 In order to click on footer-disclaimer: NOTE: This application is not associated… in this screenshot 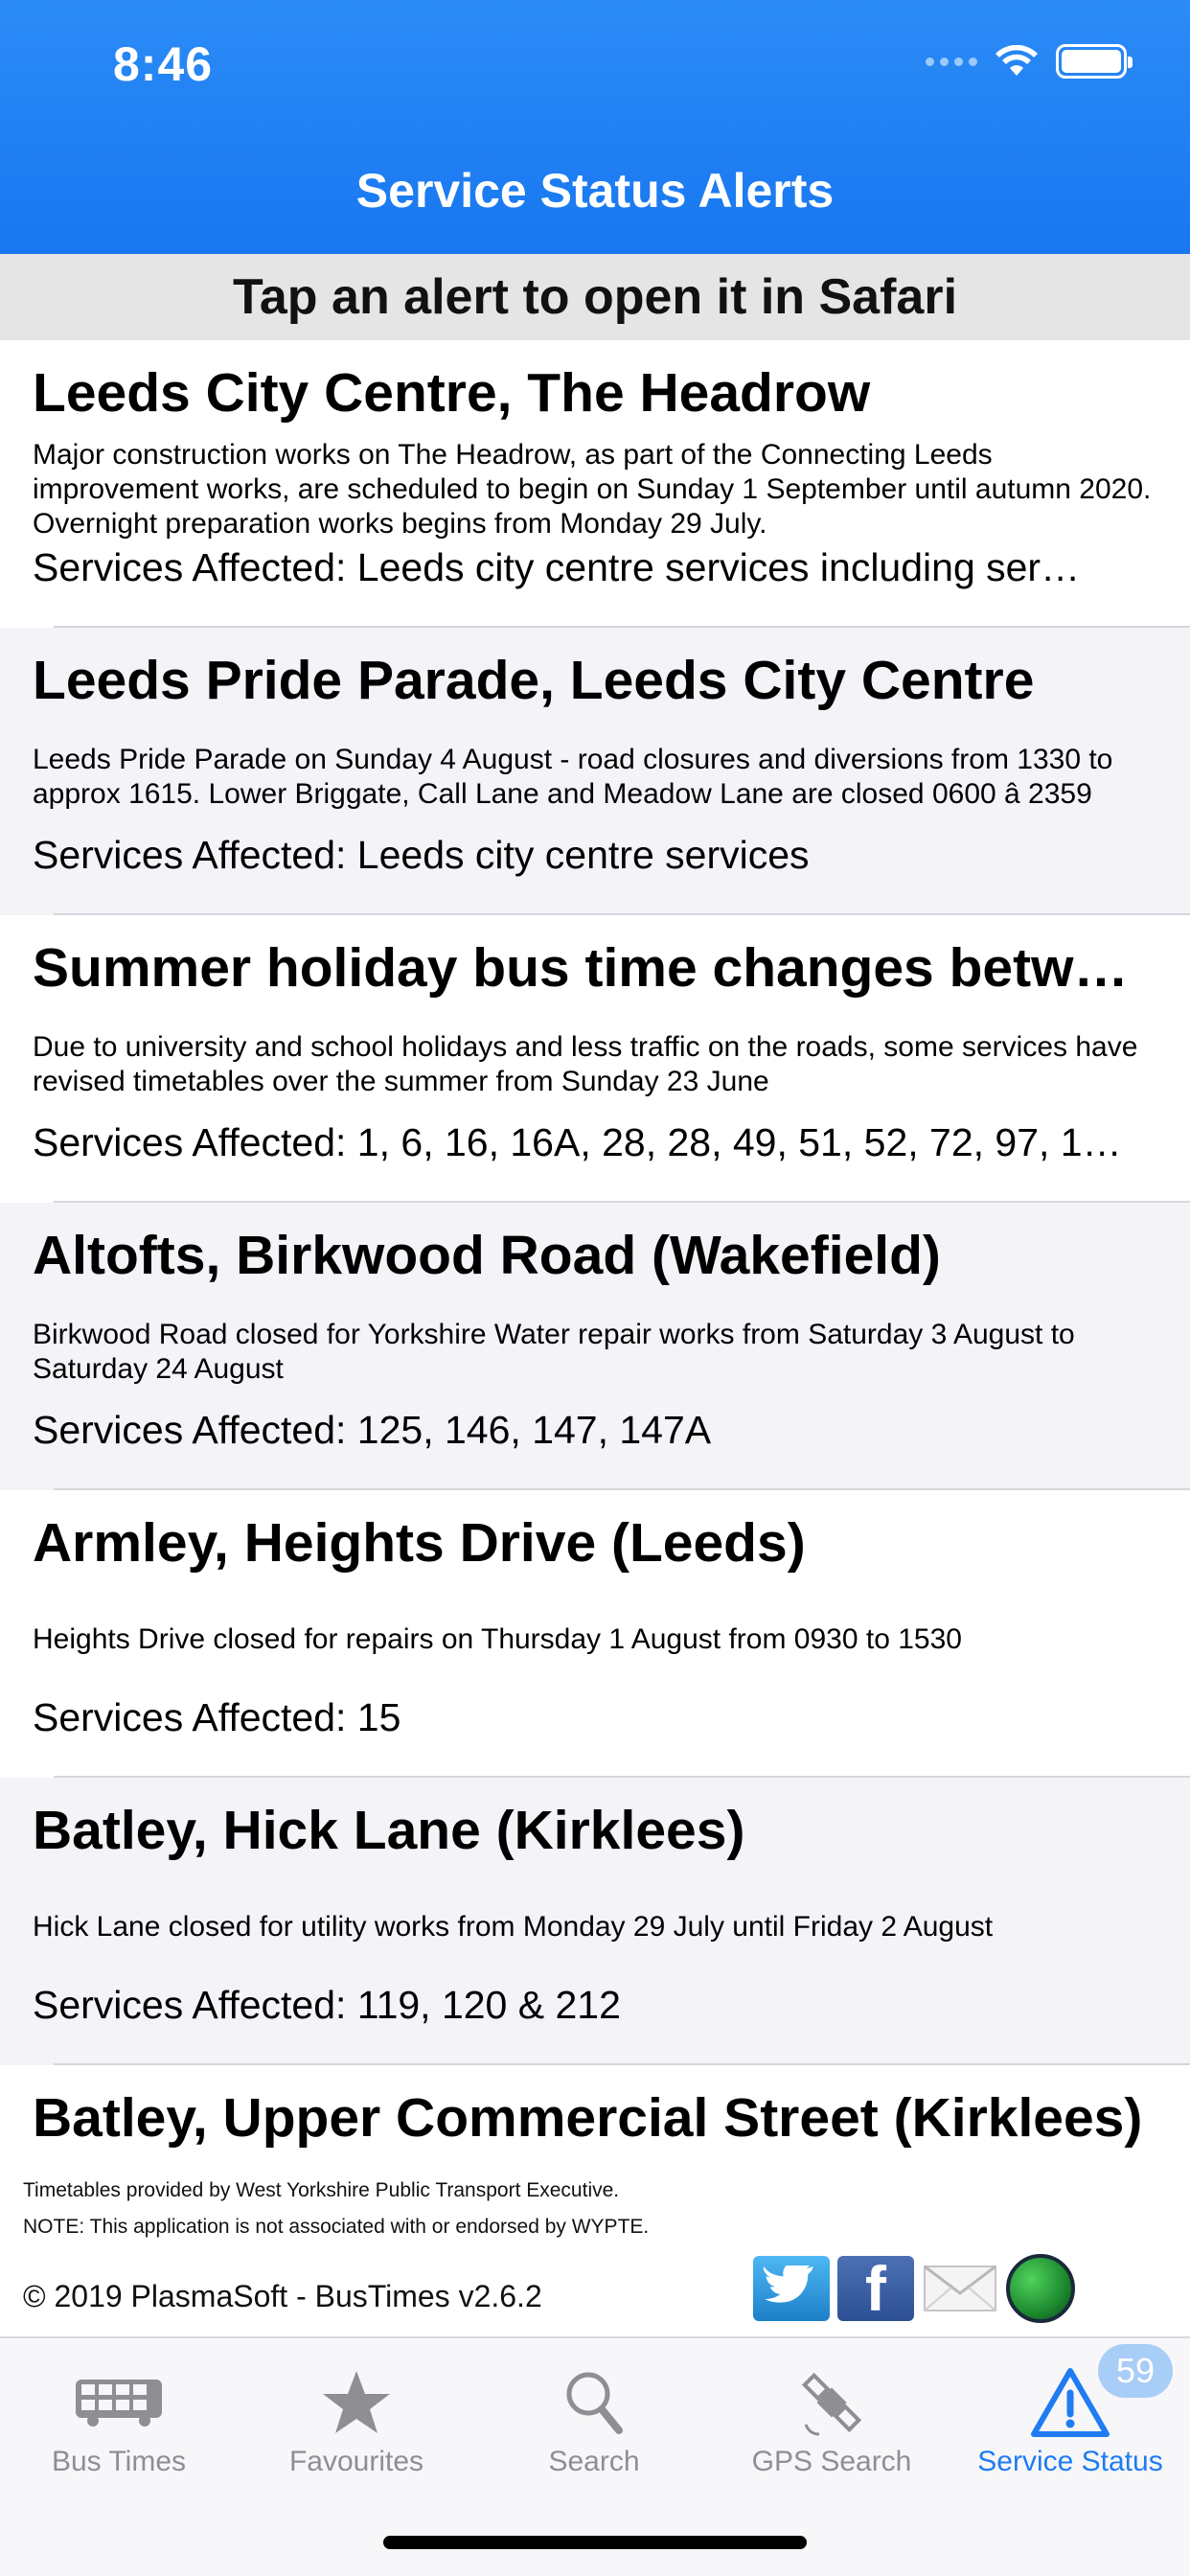, I will do `click(336, 2227)`.